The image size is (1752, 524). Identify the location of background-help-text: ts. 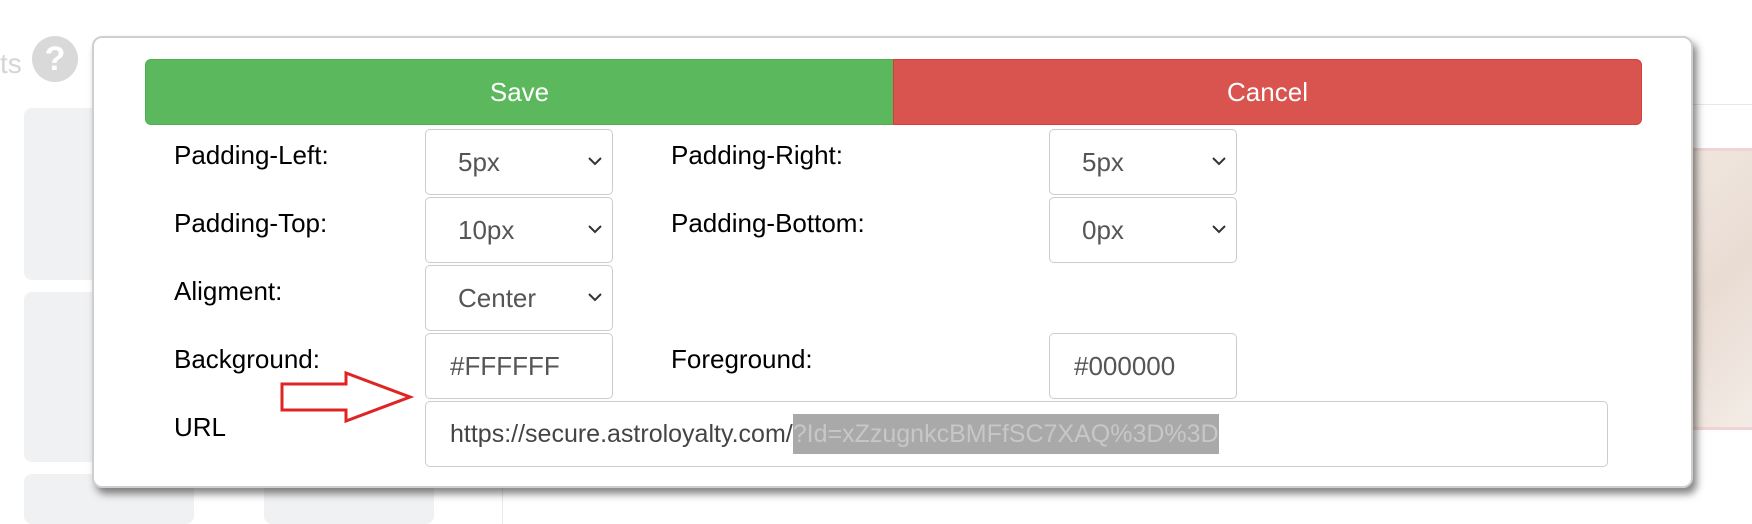
(11, 63).